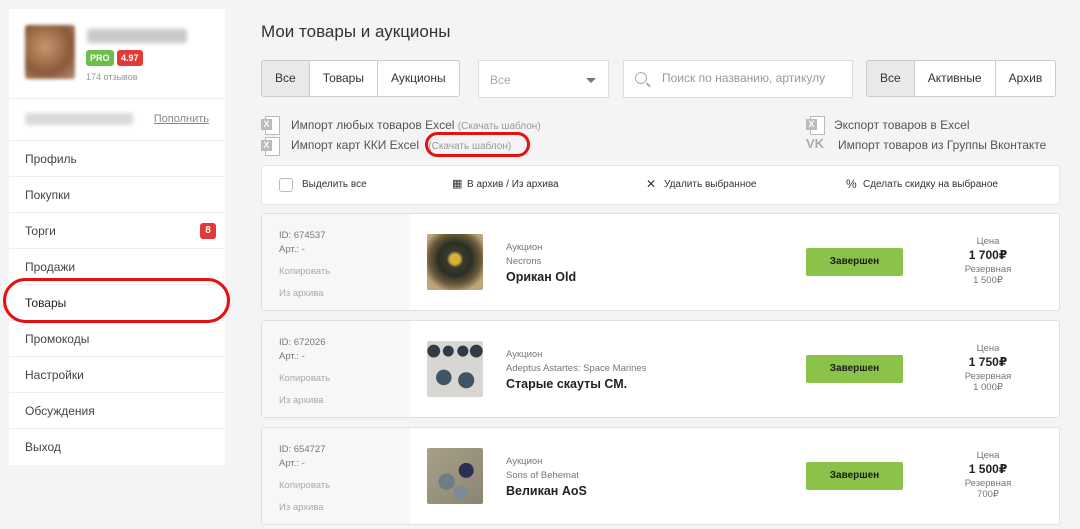 The width and height of the screenshot is (1080, 529). What do you see at coordinates (372, 125) in the screenshot?
I see `import-any-link: Импорт любых товаров Excel` at bounding box center [372, 125].